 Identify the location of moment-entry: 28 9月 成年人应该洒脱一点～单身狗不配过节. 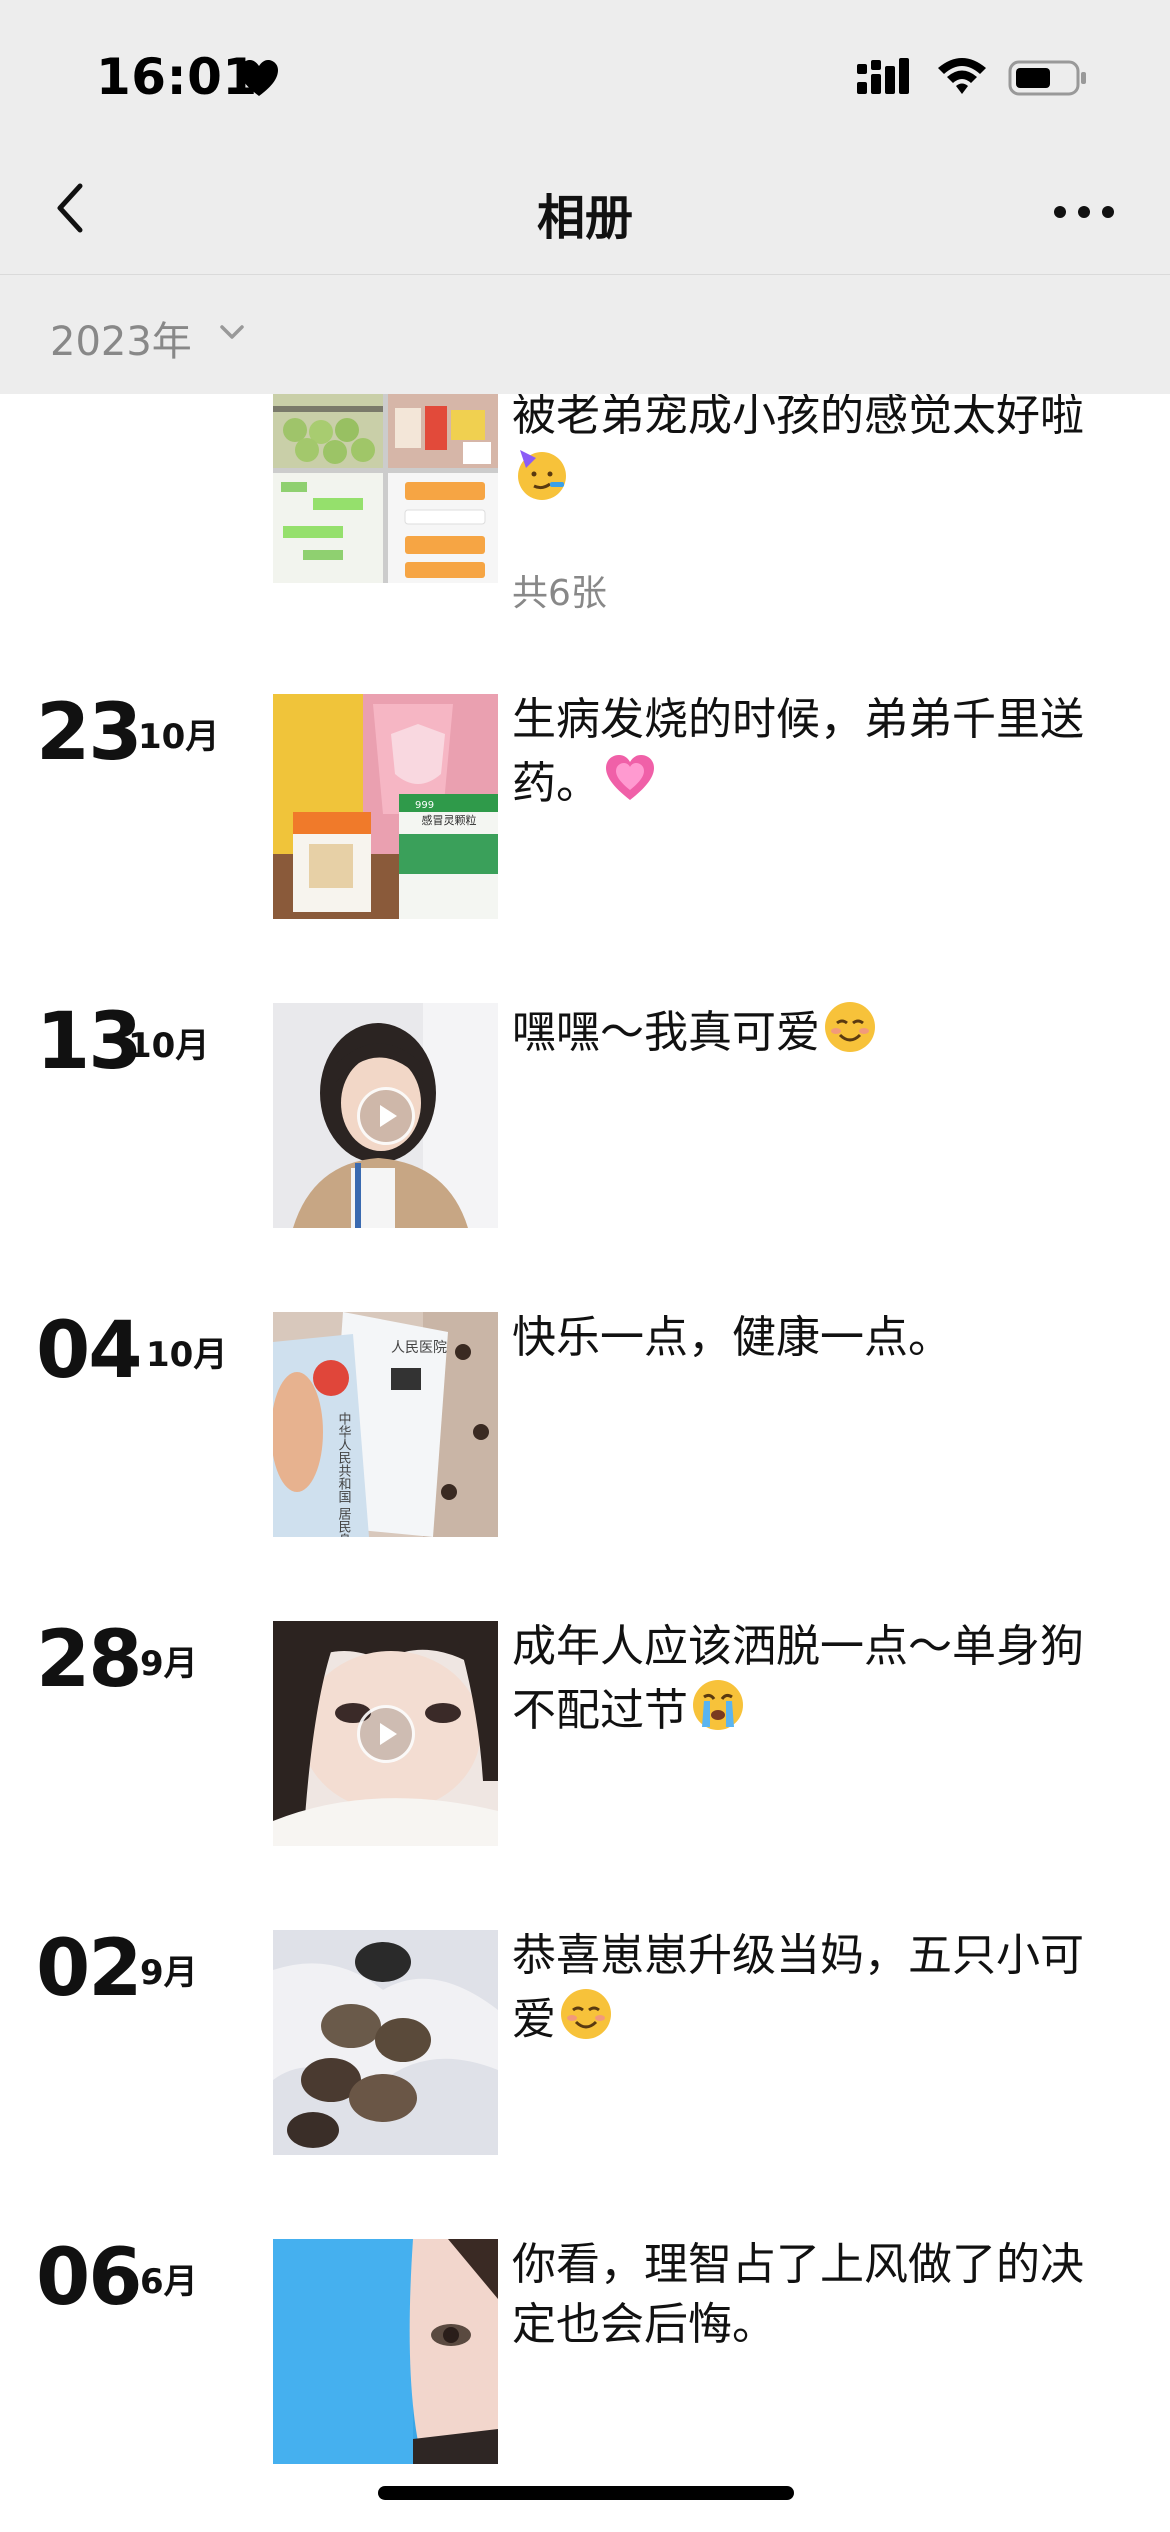
(585, 1741).